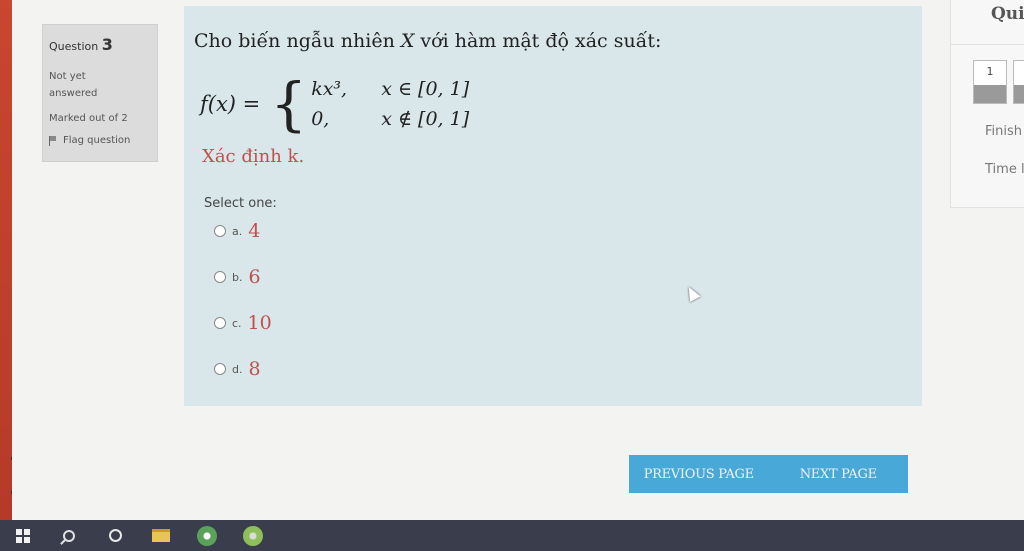  I want to click on cortana-button, so click(115, 535).